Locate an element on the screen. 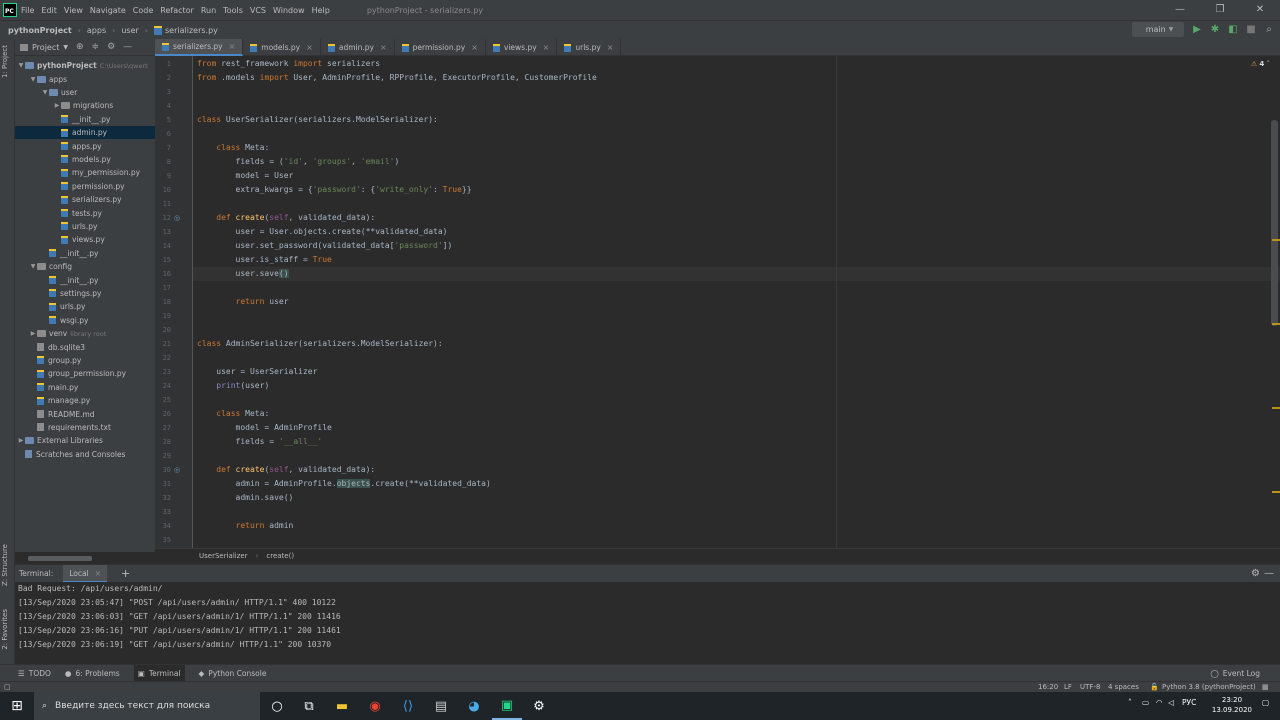 The image size is (1280, 720). line-number: 16 is located at coordinates (163, 274).